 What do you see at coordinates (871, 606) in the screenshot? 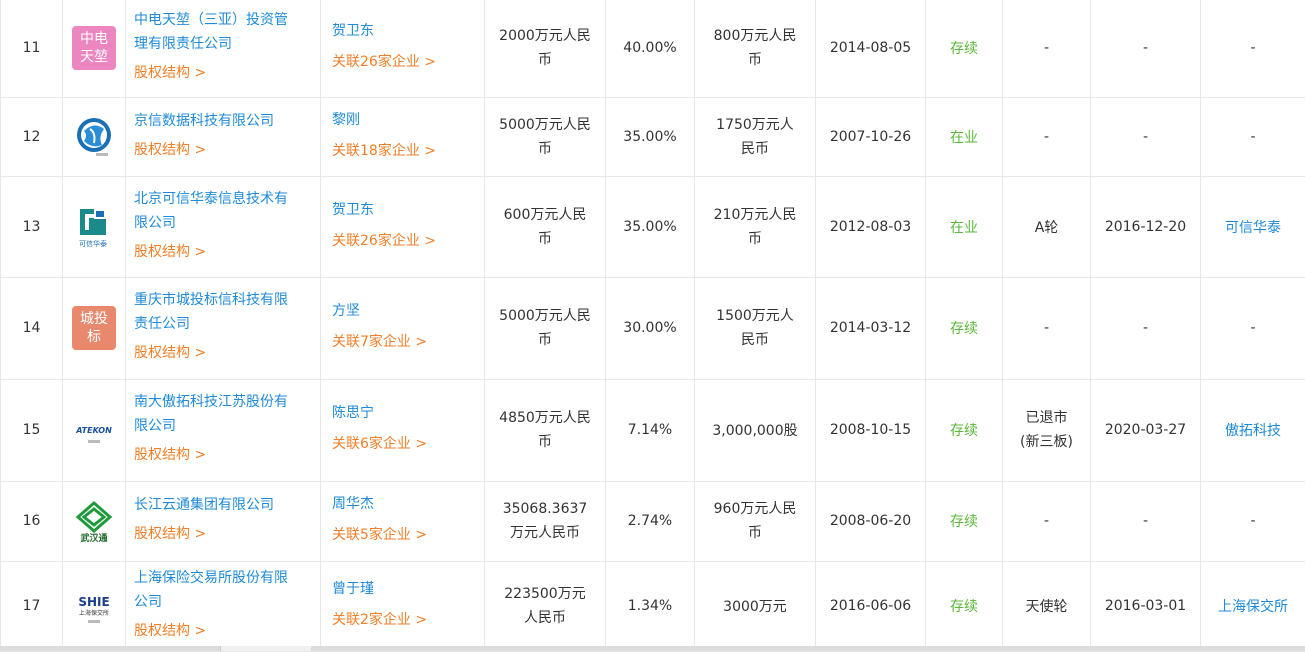
I see `established-date: 2016-06-06` at bounding box center [871, 606].